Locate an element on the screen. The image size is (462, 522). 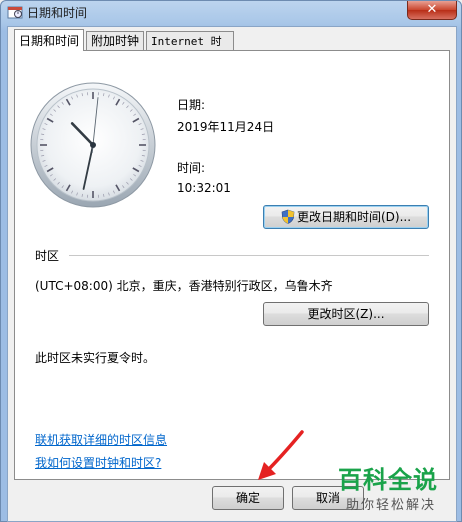
timezone-divider is located at coordinates (249, 255).